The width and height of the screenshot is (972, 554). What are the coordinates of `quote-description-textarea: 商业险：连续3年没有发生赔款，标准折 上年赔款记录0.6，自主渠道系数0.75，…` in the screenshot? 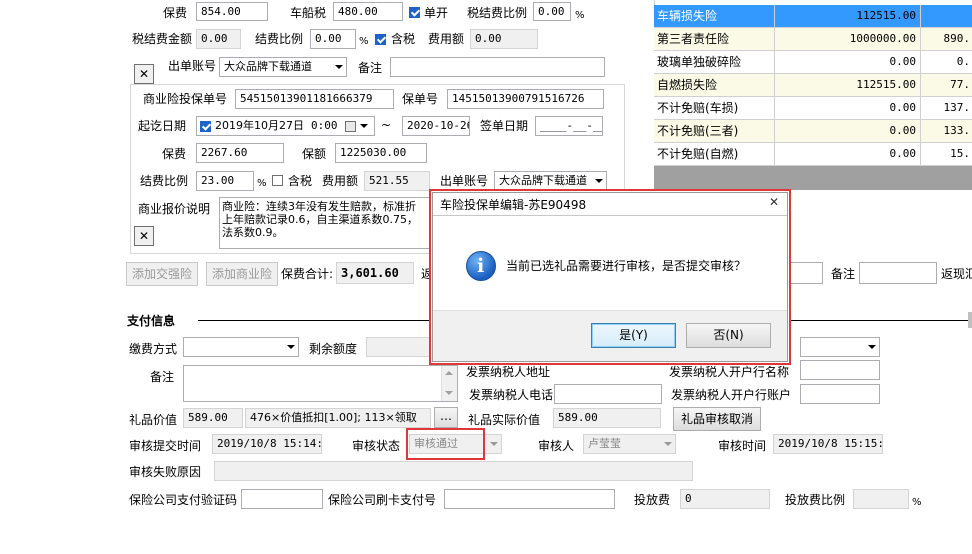 It's located at (328, 223).